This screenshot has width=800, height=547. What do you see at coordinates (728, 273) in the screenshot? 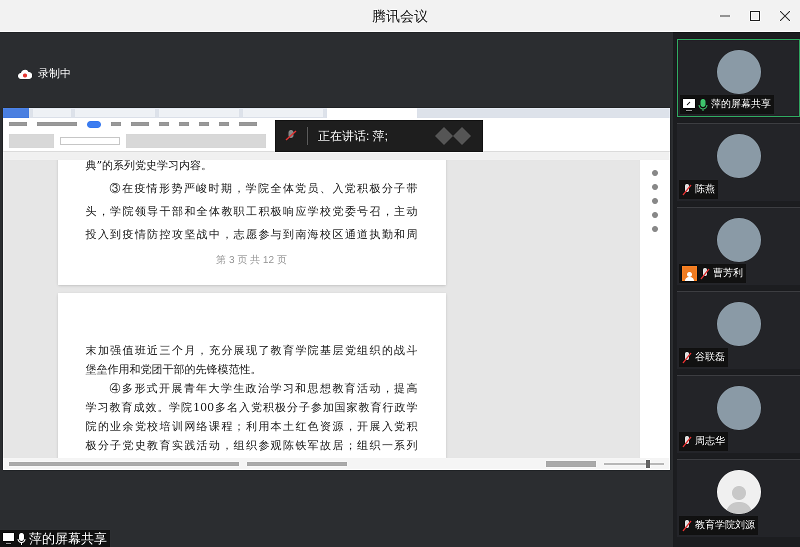
I see `participant-name: 曹芳利` at bounding box center [728, 273].